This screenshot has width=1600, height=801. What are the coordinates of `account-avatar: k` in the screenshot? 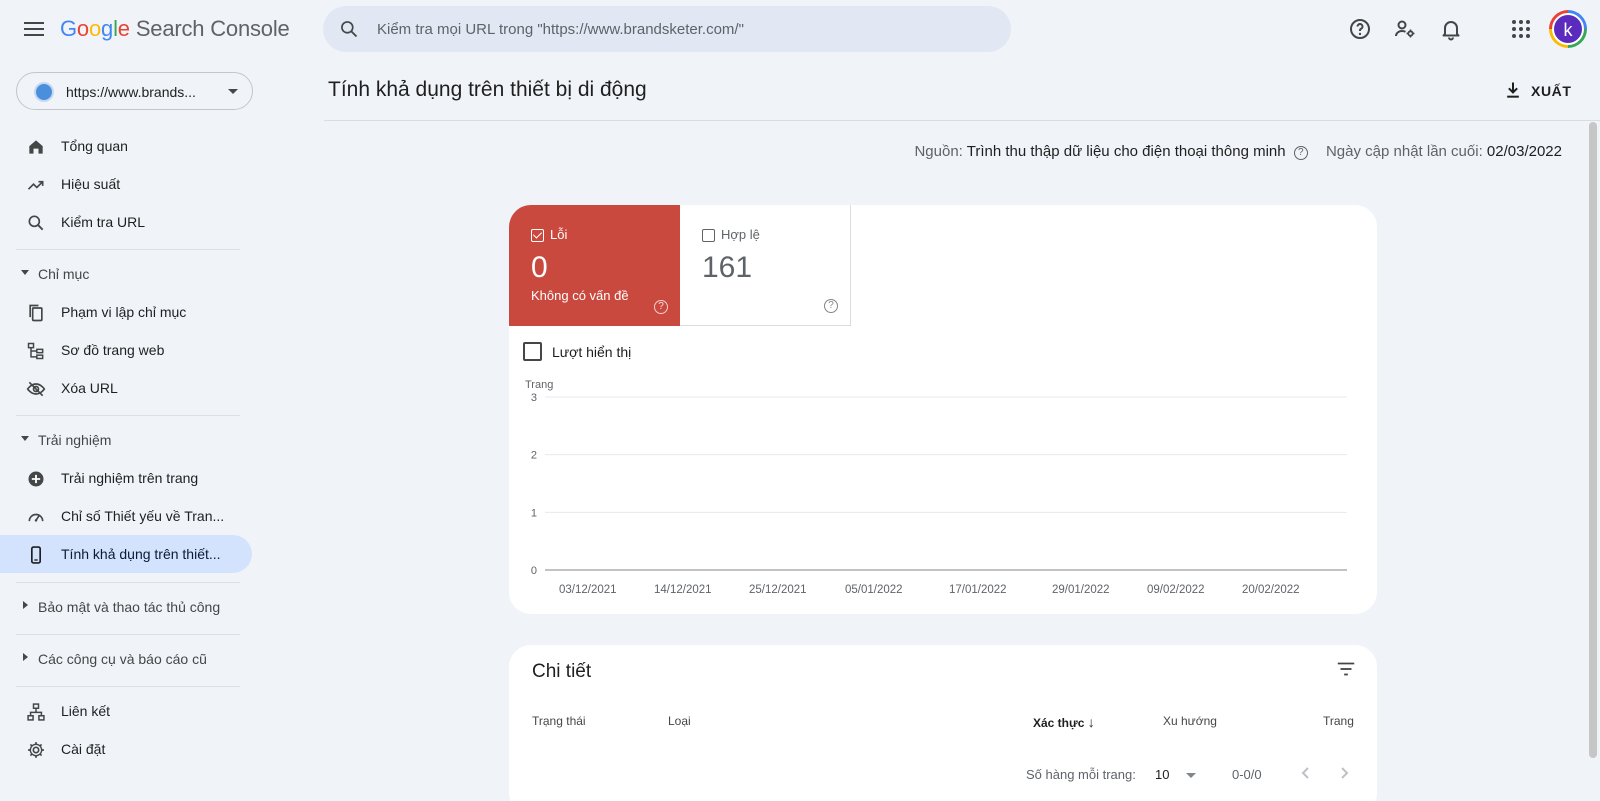 It's located at (1568, 29).